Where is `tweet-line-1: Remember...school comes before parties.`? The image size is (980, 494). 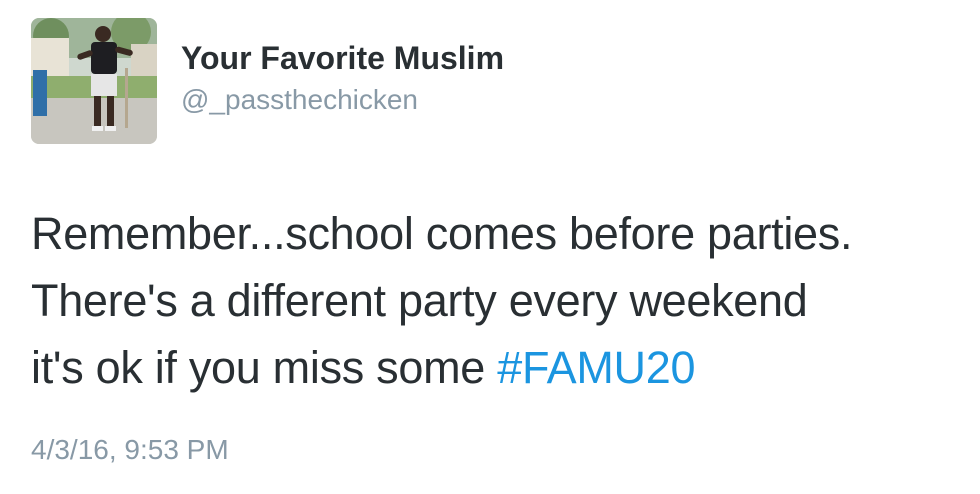
tweet-line-1: Remember...school comes before parties. is located at coordinates (442, 233).